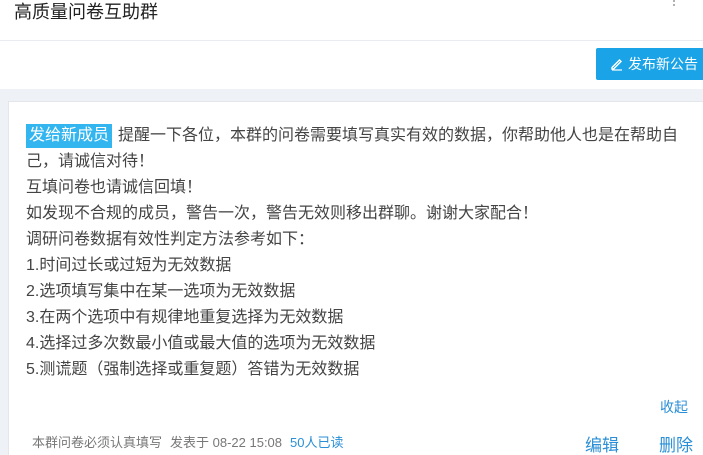  What do you see at coordinates (86, 12) in the screenshot?
I see `group-title: 高质量问卷互助群` at bounding box center [86, 12].